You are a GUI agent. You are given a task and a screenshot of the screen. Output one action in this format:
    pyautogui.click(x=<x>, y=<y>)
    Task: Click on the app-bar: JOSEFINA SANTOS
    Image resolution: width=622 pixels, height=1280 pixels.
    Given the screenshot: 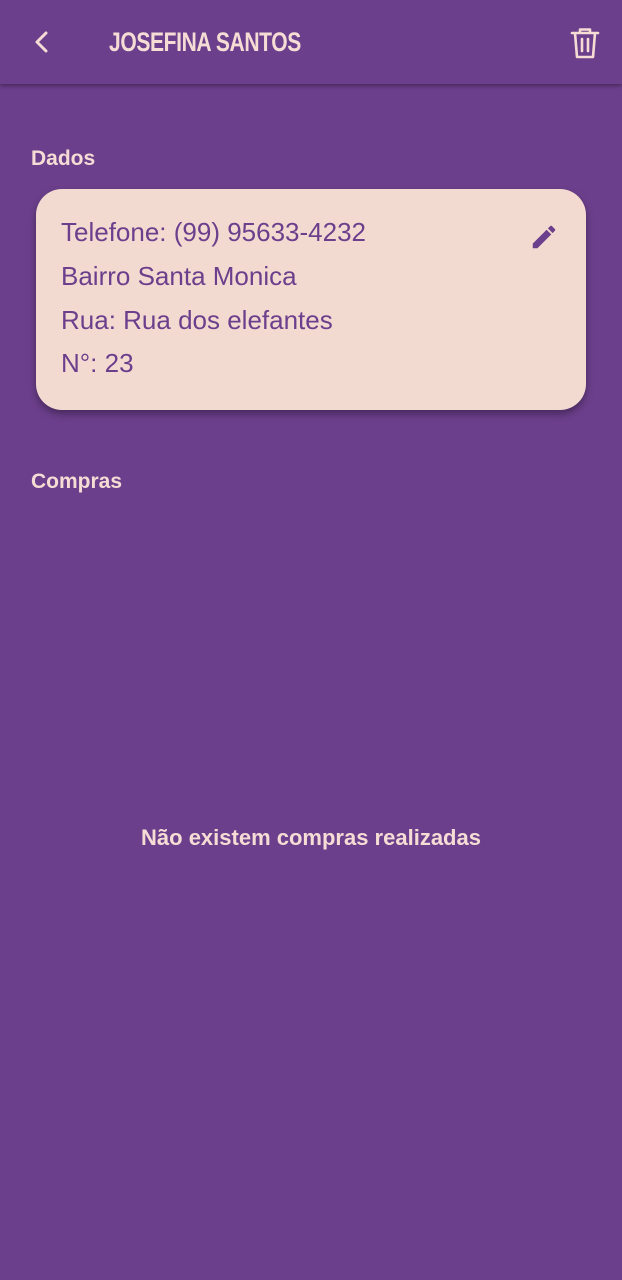 What is the action you would take?
    pyautogui.click(x=311, y=42)
    